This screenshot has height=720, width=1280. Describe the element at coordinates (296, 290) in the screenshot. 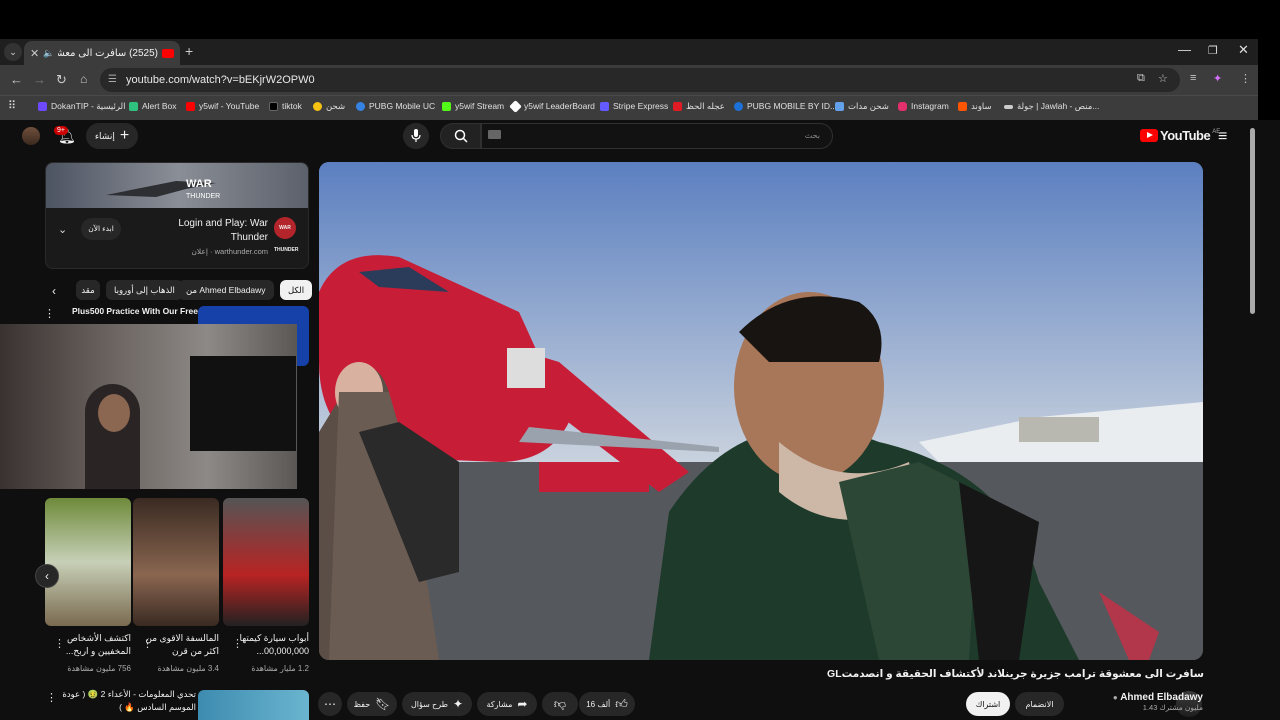

I see `chip-all: الكل` at that location.